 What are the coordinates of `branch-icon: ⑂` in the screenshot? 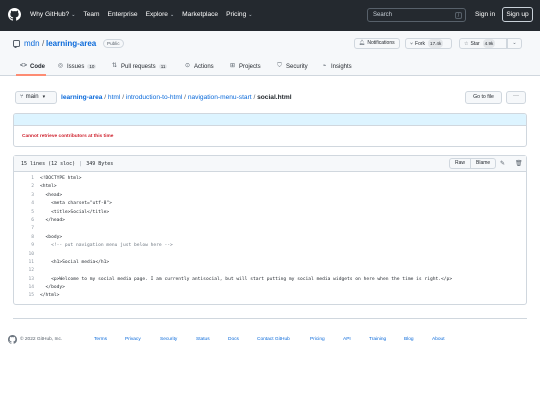 It's located at (22, 97).